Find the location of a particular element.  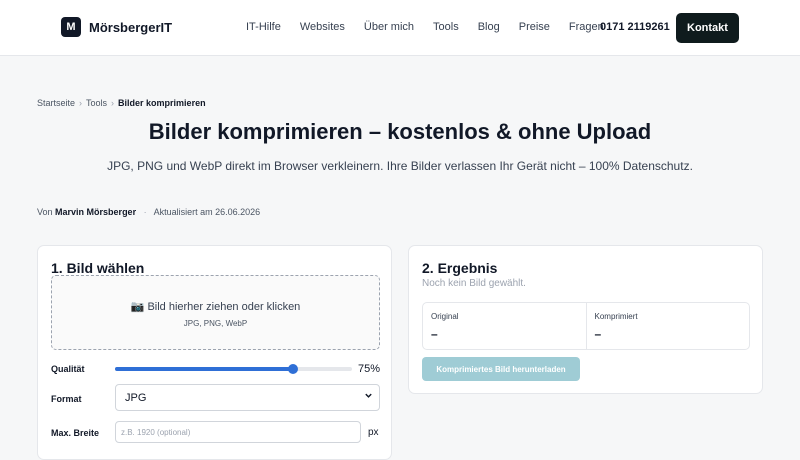

quality-label: Qualität is located at coordinates (68, 369).